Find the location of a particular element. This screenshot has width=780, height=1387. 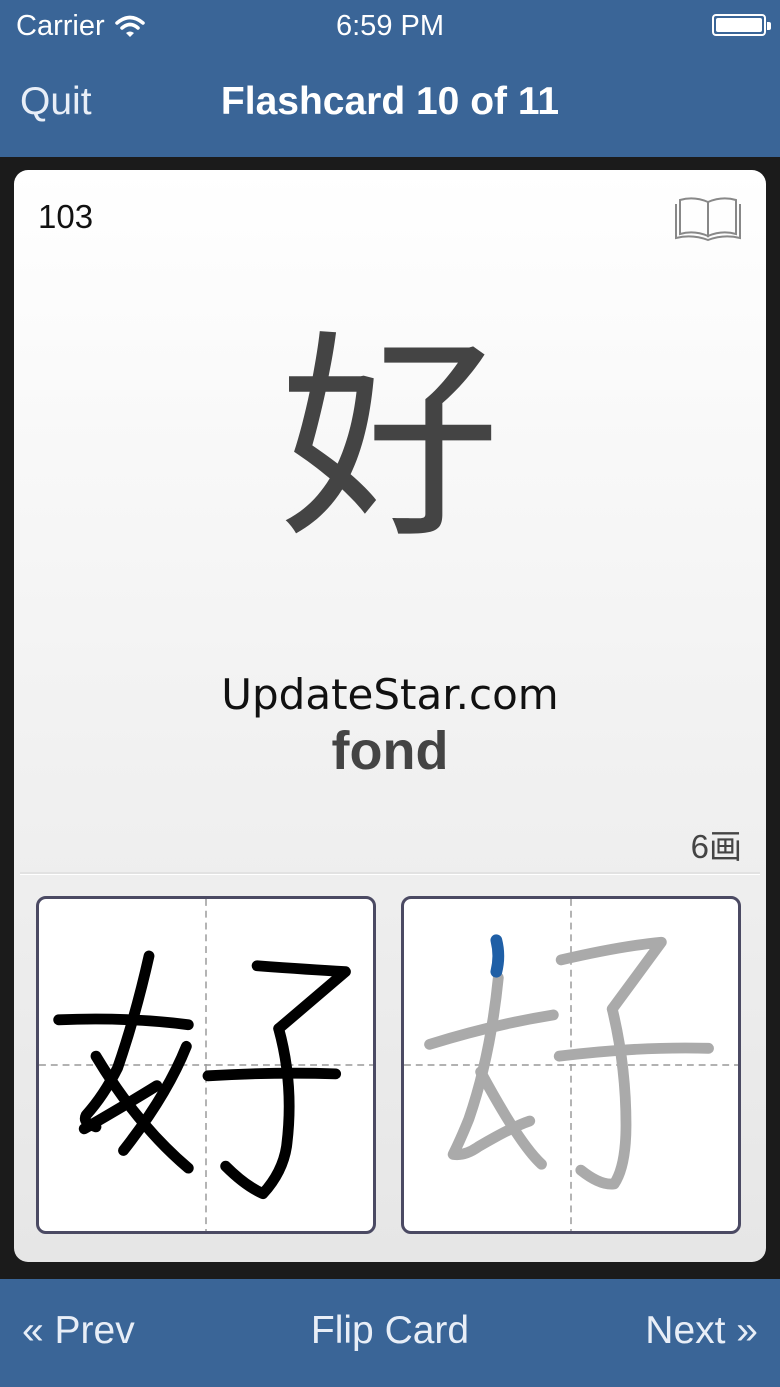

book-icon is located at coordinates (708, 218).